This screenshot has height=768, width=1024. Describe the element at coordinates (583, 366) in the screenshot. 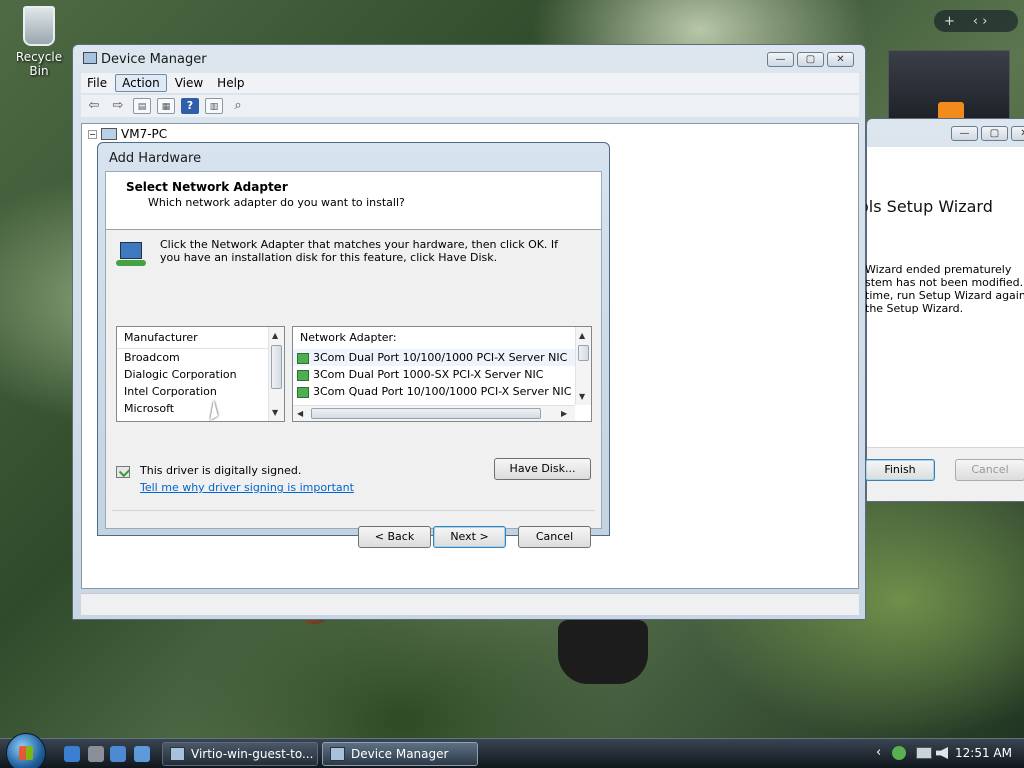

I see `adapter-vscrollbar: ▲ ▼` at that location.